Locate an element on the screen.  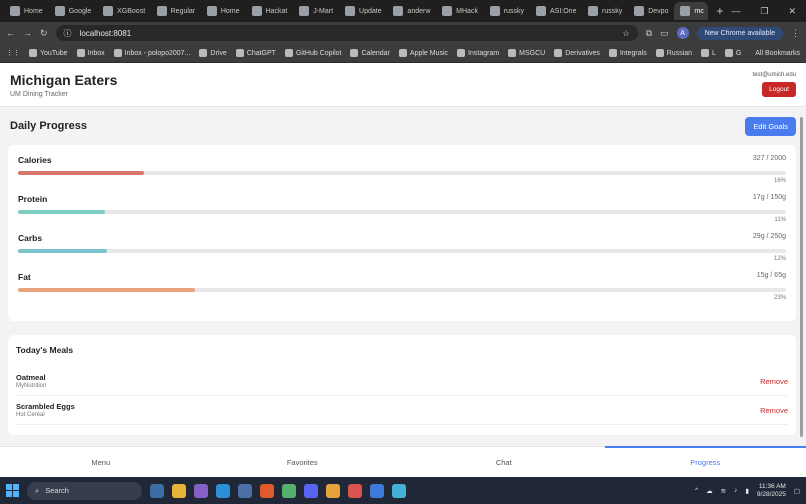
bookmark-label: G is located at coordinates (738, 53).